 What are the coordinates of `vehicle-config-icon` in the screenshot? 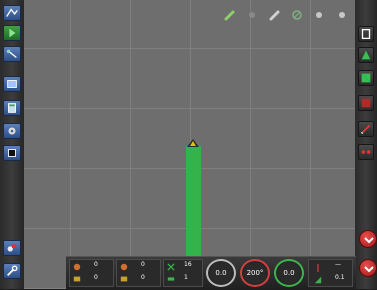 It's located at (12, 248).